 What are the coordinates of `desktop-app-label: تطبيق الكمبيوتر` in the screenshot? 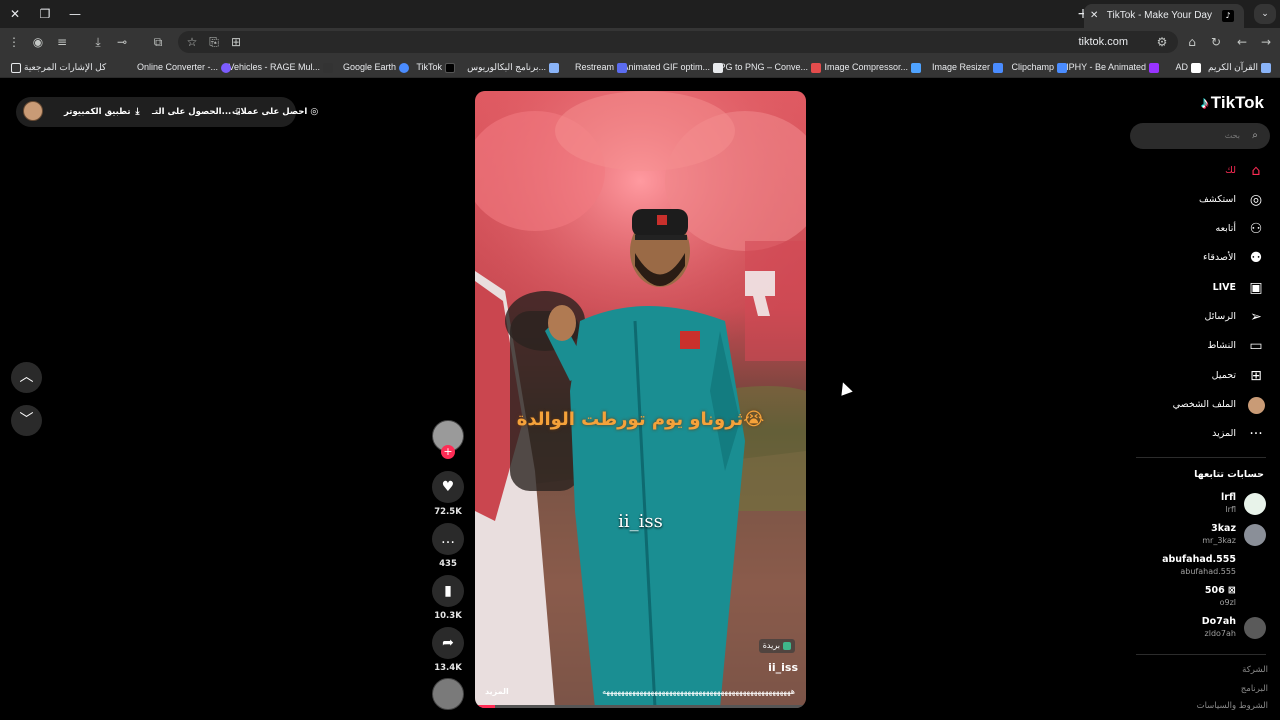 It's located at (97, 112).